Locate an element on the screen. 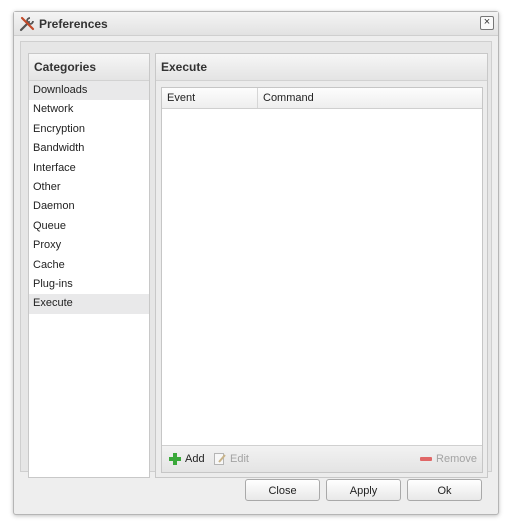 Image resolution: width=513 pixels, height=528 pixels. add-button: Add is located at coordinates (186, 459).